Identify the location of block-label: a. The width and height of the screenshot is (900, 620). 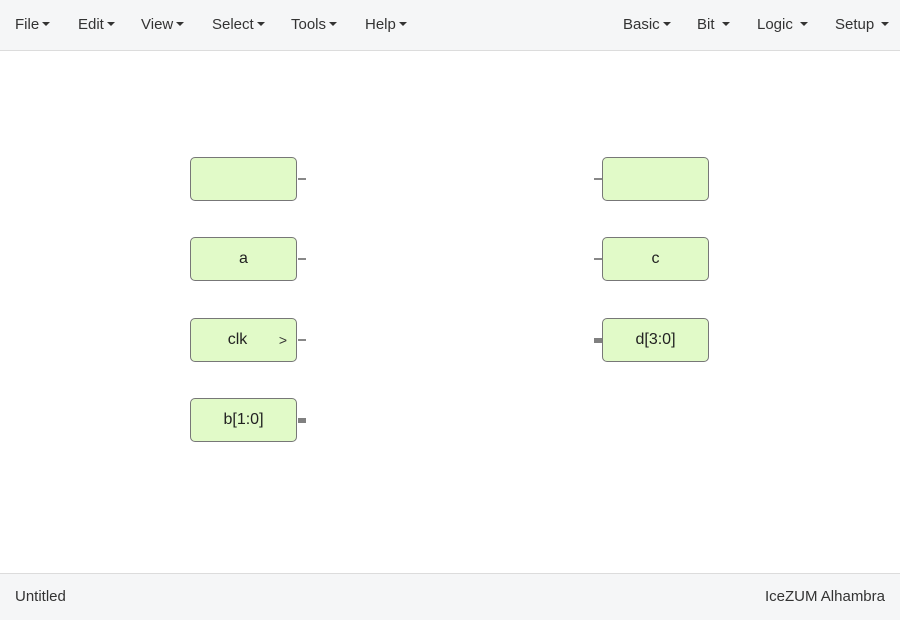
(243, 258).